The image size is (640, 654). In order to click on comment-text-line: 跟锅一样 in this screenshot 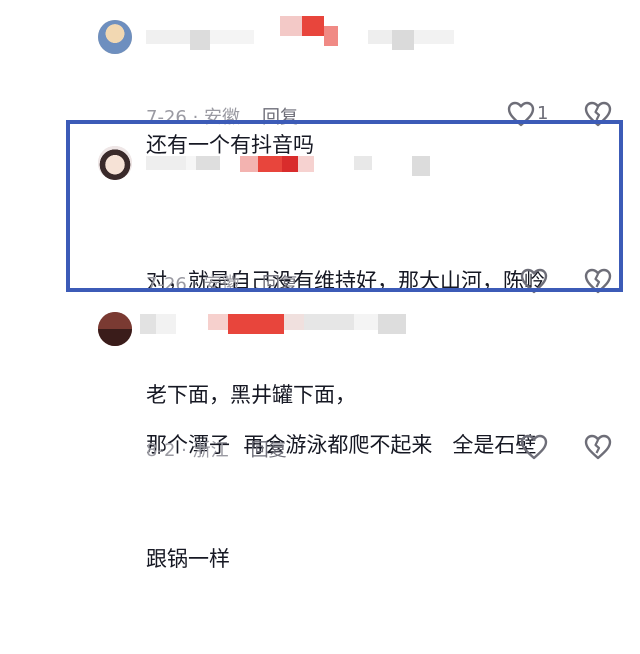, I will do `click(188, 559)`.